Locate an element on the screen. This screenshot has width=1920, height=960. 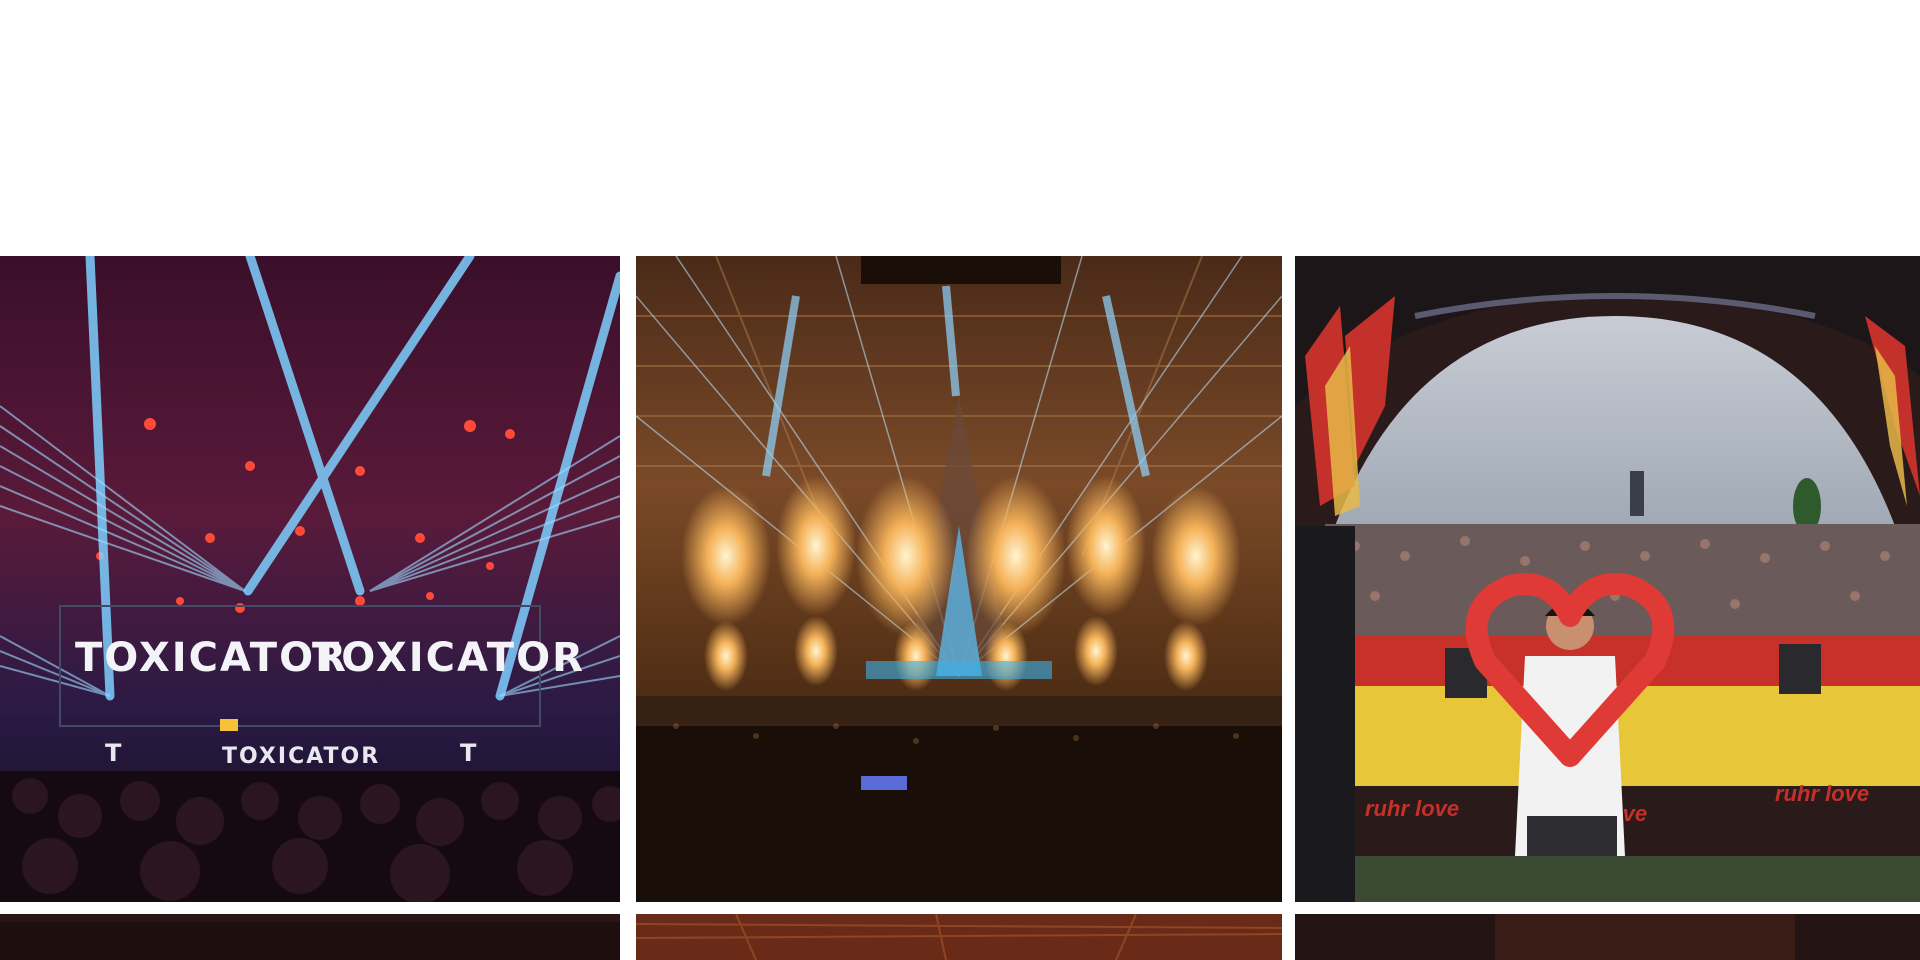
gallery-tile-row2-middle is located at coordinates (959, 937).